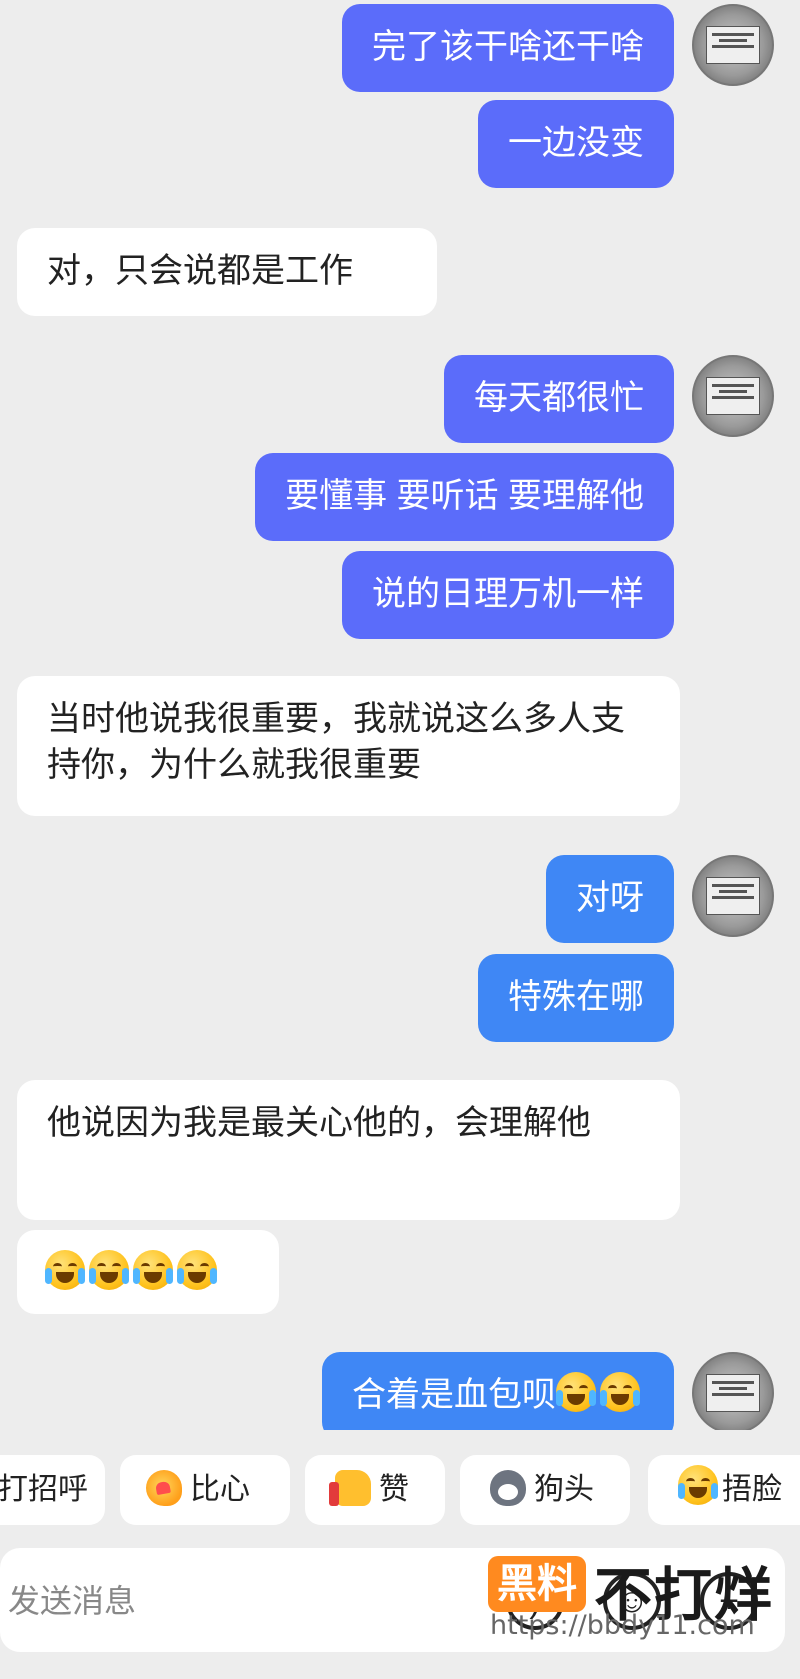 The height and width of the screenshot is (1679, 800). I want to click on message-outgoing: 要懂事 要听话 要理解他, so click(464, 497).